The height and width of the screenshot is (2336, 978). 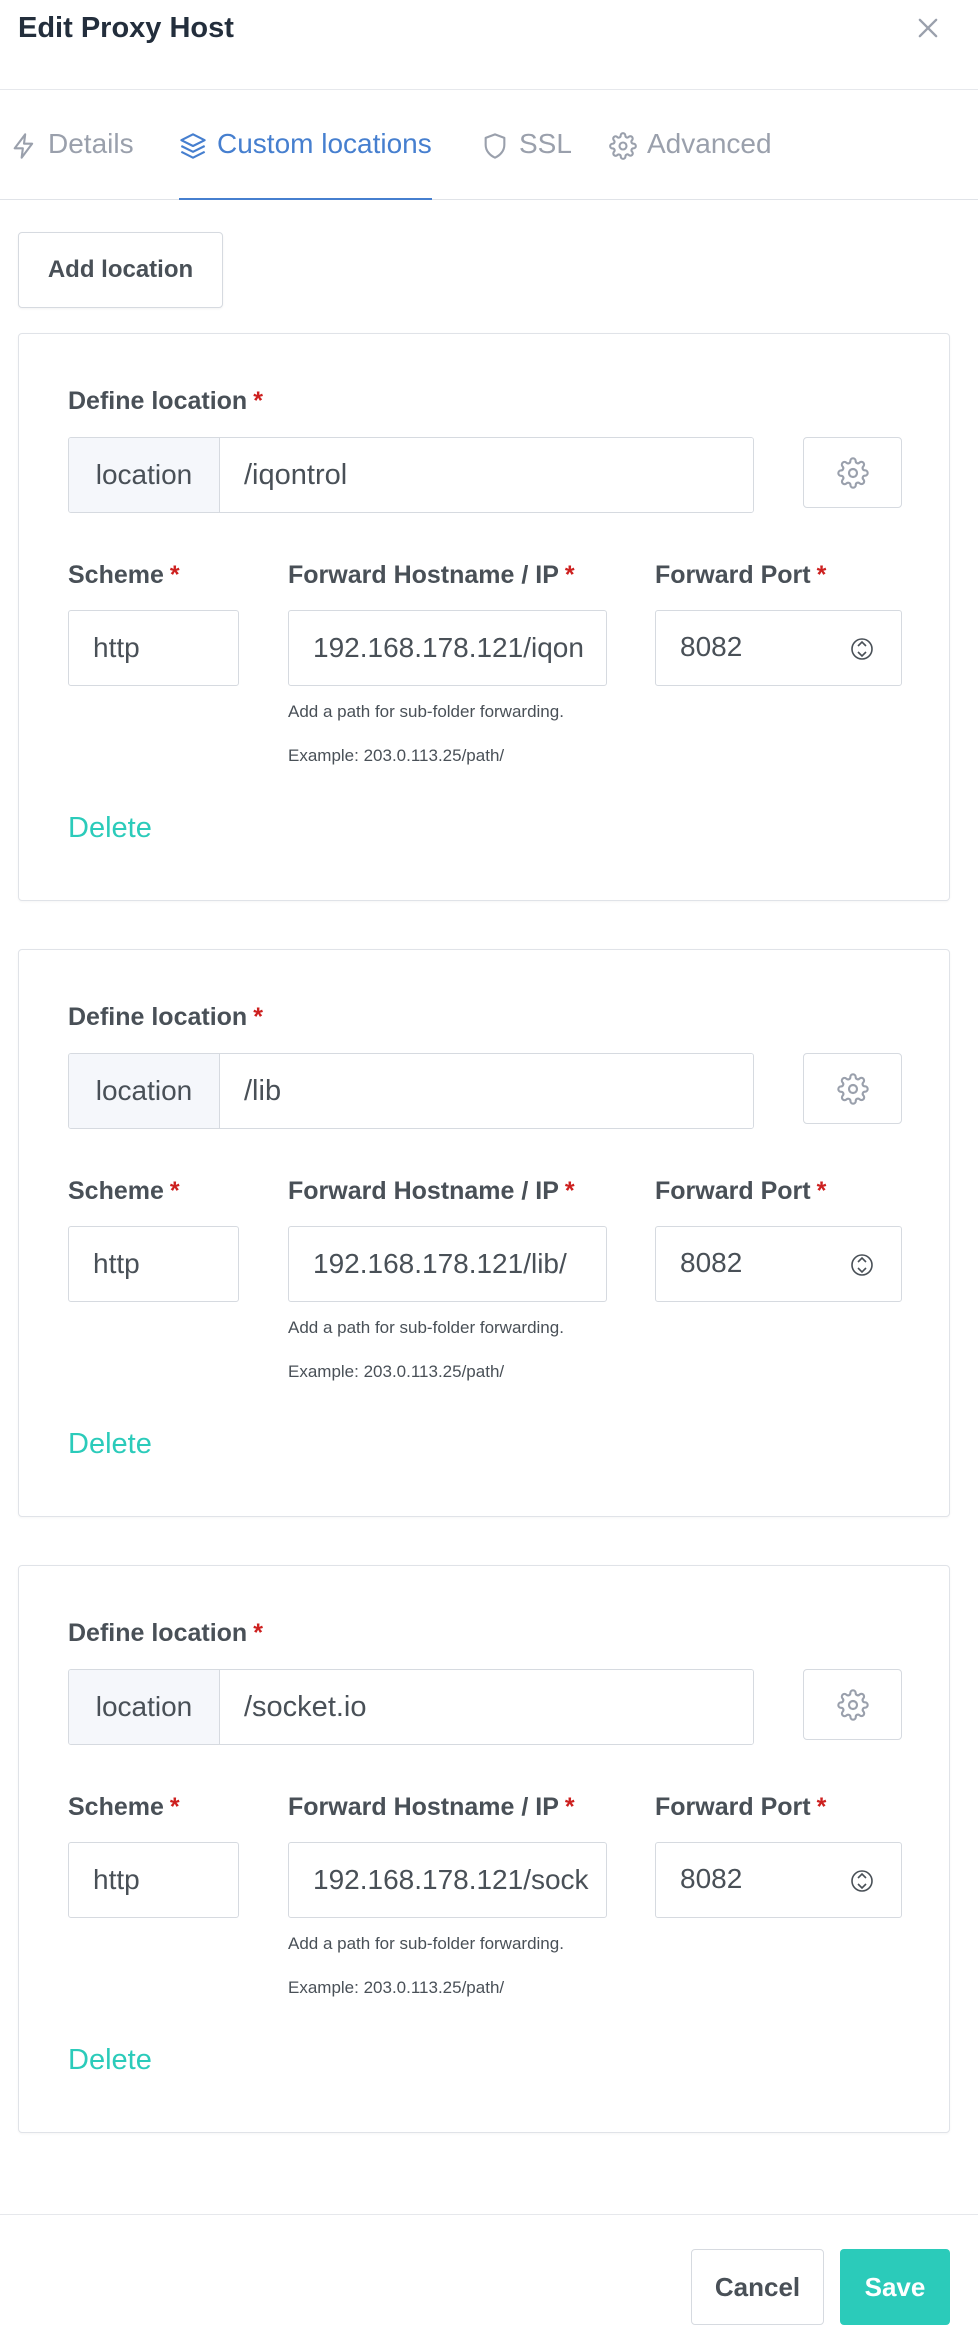 What do you see at coordinates (690, 164) in the screenshot?
I see `tab-advanced: Advanced` at bounding box center [690, 164].